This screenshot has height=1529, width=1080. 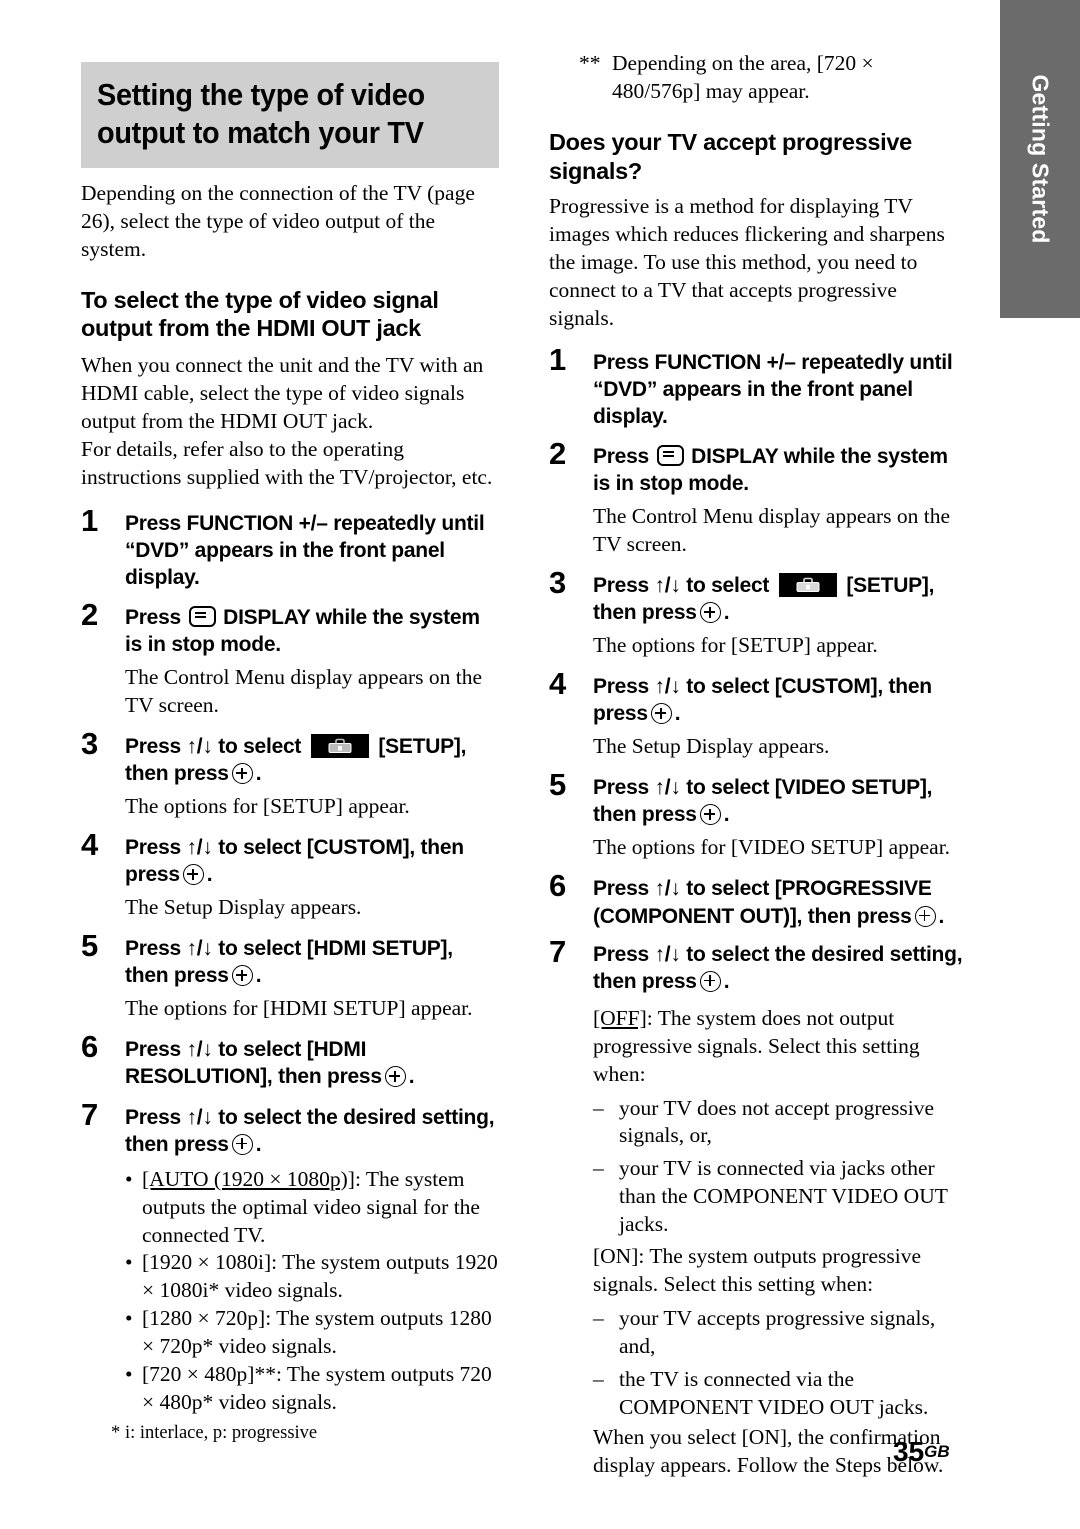 What do you see at coordinates (221, 1433) in the screenshot?
I see `footnote-text: i: interlace, p: progressive` at bounding box center [221, 1433].